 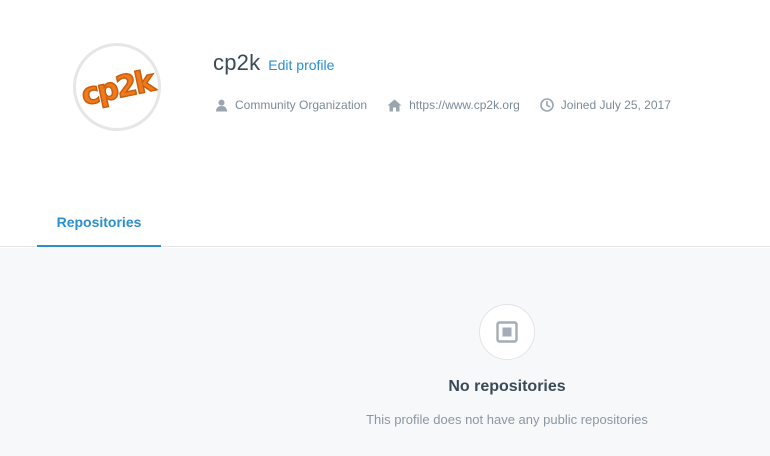 I want to click on svg-text: cp2k, so click(x=118, y=88).